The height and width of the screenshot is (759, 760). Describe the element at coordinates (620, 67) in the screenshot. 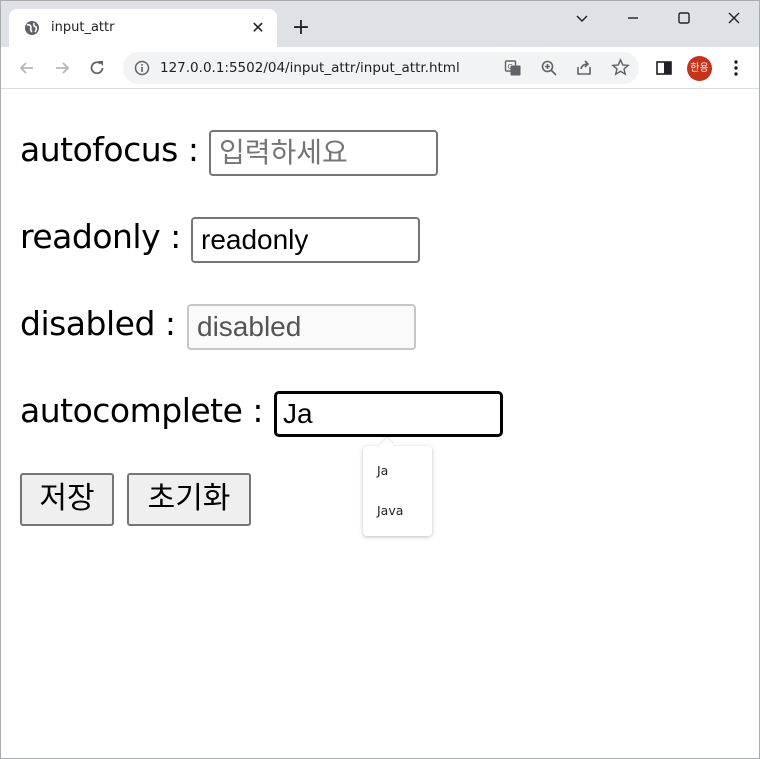

I see `bookmark-star-icon` at that location.